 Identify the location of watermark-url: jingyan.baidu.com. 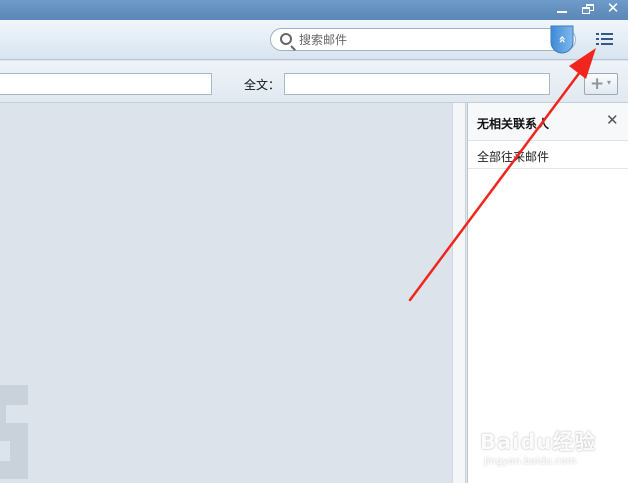
(530, 461).